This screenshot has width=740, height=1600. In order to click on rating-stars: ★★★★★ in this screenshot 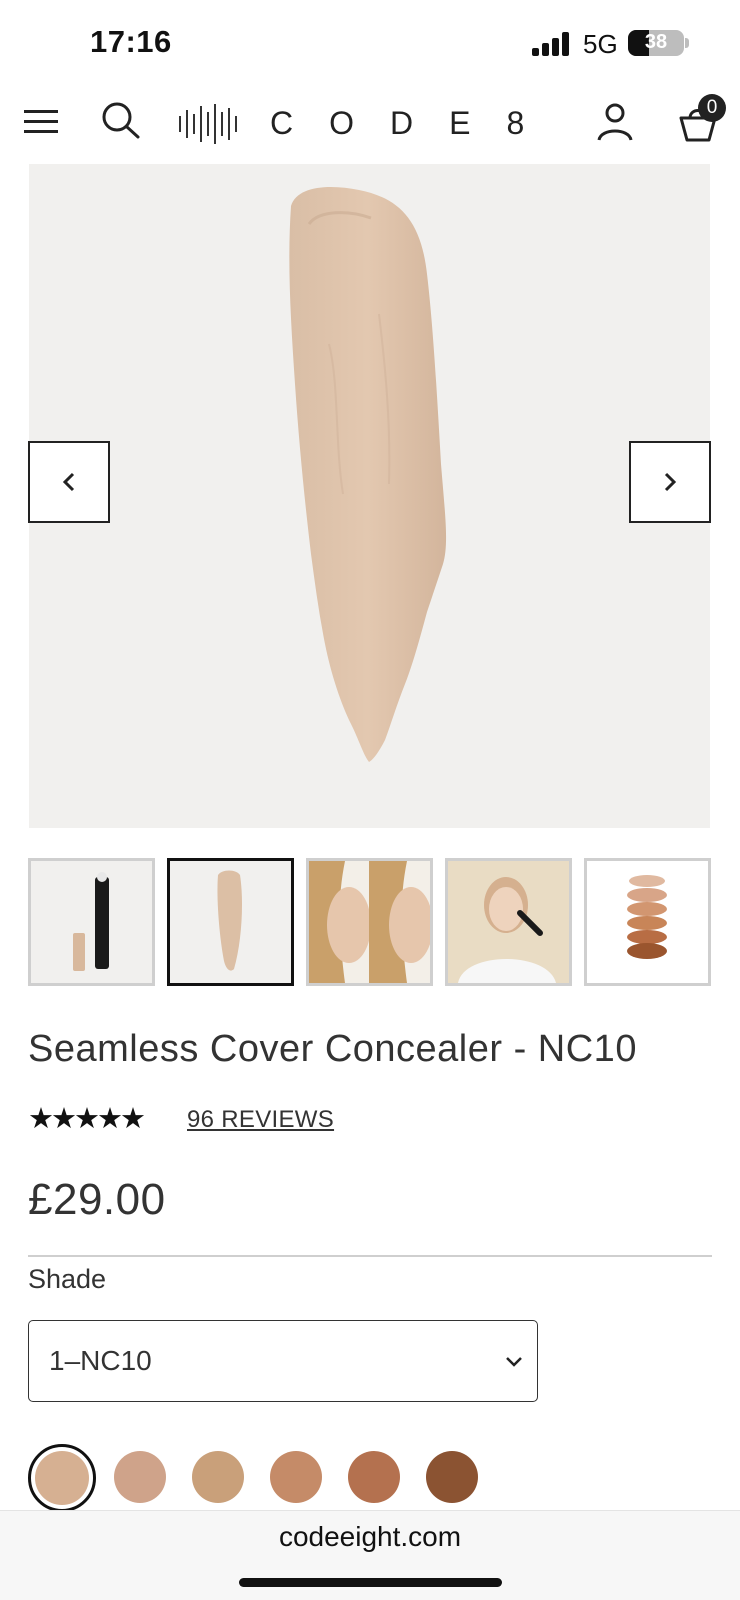, I will do `click(87, 1119)`.